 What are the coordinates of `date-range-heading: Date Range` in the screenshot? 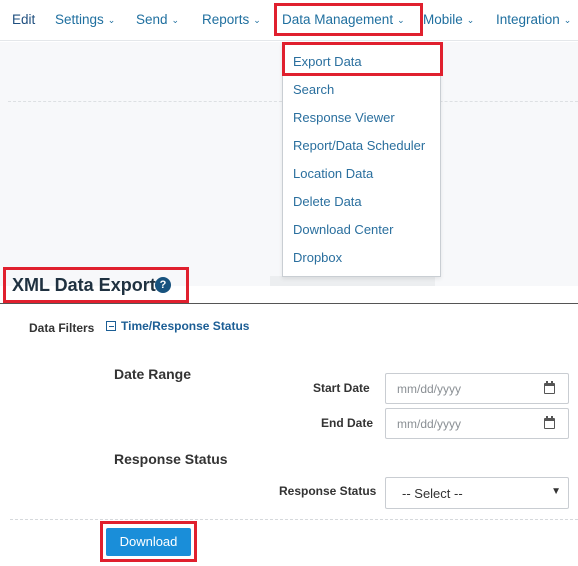 It's located at (153, 374).